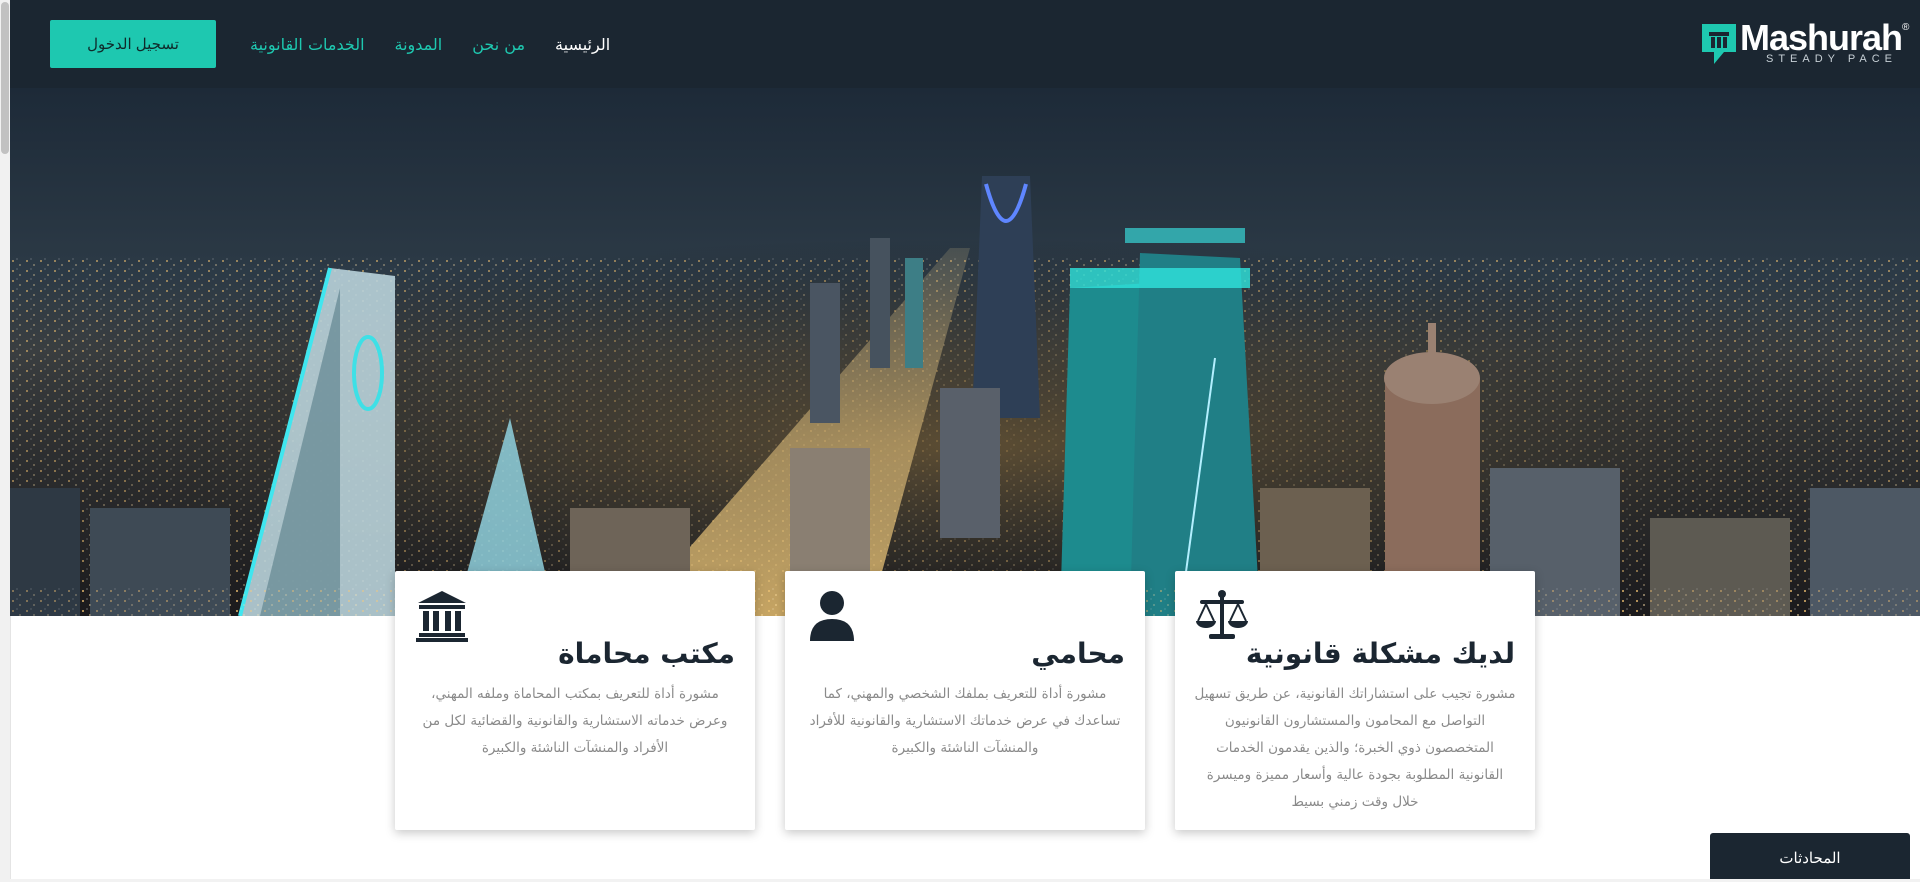  I want to click on nav-link-blog: المدونة, so click(419, 44).